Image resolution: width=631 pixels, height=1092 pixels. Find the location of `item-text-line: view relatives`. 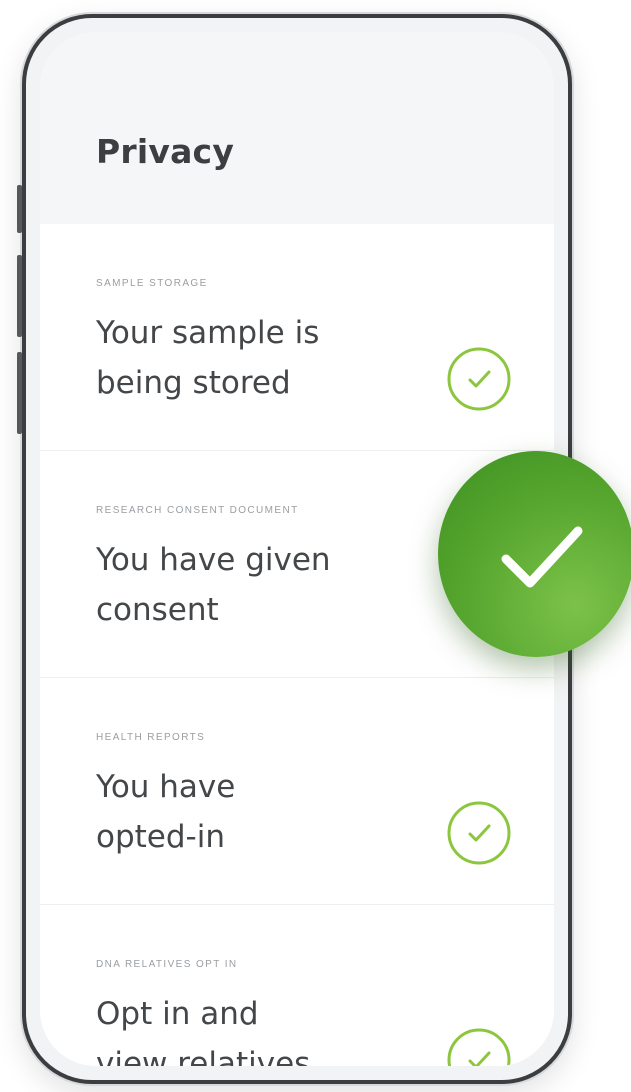

item-text-line: view relatives is located at coordinates (203, 1056).